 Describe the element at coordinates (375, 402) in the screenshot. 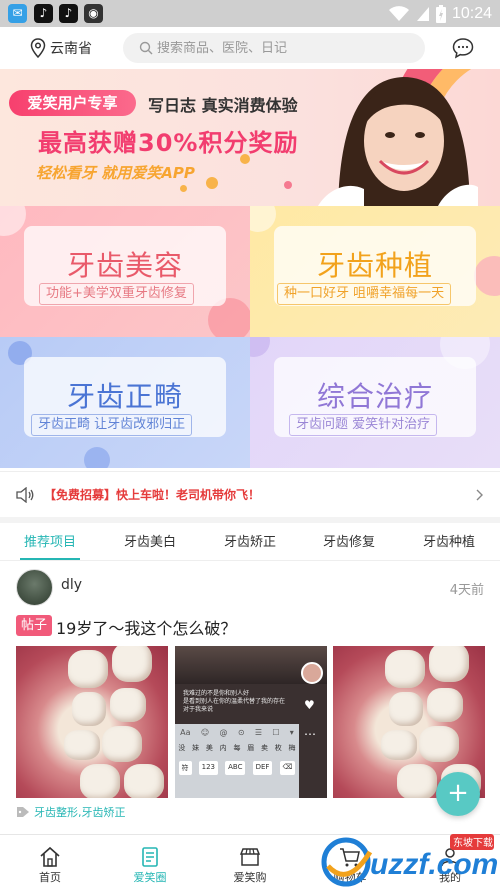

I see `category-treatment: 综合治疗 牙齿问题 爱笑针对治疗` at that location.